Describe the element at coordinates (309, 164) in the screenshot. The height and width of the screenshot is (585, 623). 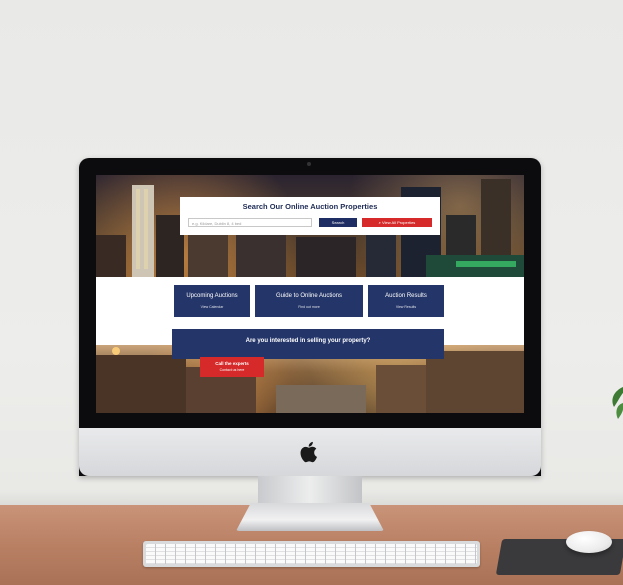
I see `camera-dot` at that location.